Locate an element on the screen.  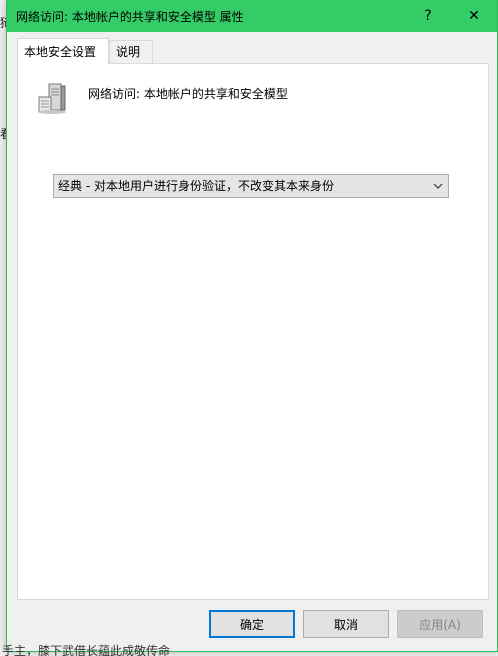
dropdown-selected-value: 经典 - 对本地用户进行身份验证，不改变其本来身份 is located at coordinates (196, 186).